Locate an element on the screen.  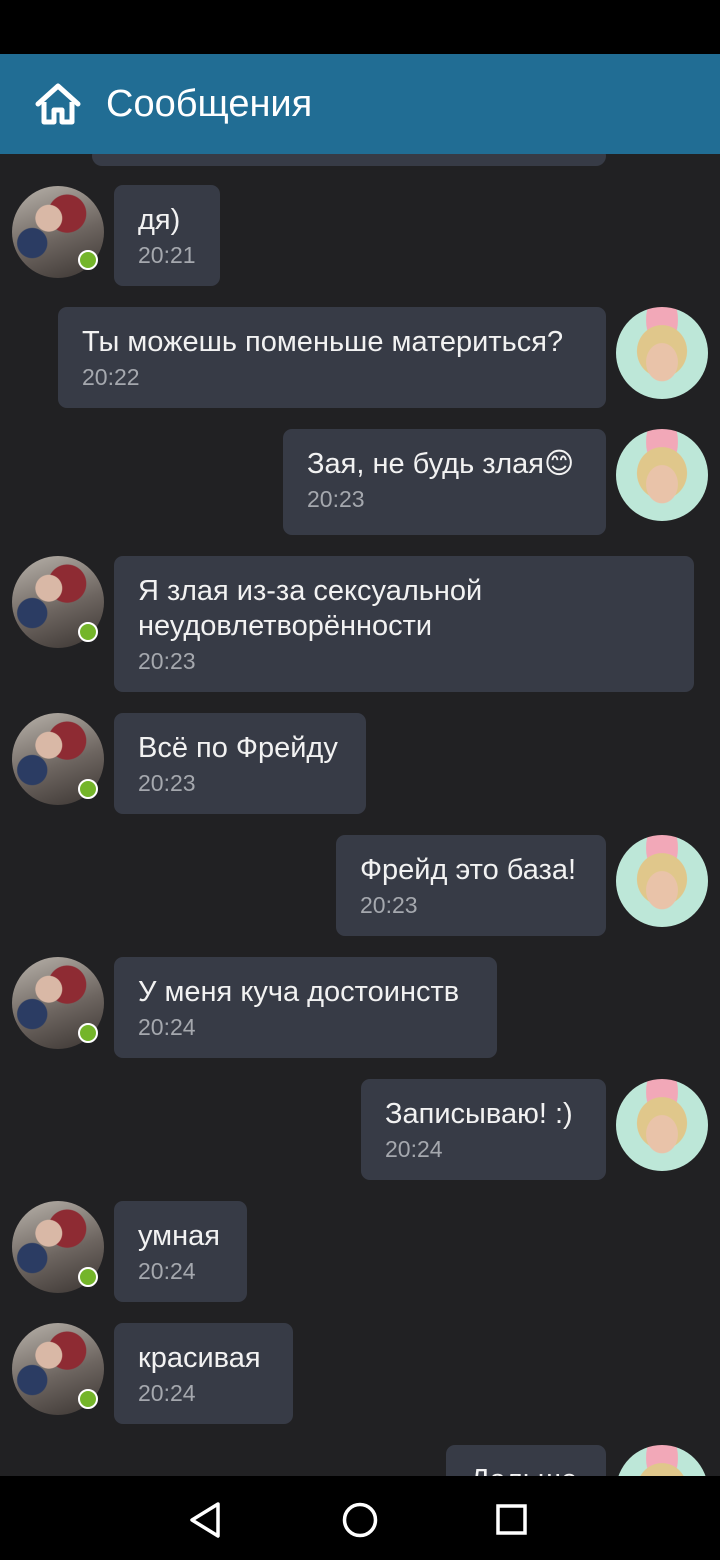
message-text: Зая, не будь злая😊 is located at coordinates (441, 464).